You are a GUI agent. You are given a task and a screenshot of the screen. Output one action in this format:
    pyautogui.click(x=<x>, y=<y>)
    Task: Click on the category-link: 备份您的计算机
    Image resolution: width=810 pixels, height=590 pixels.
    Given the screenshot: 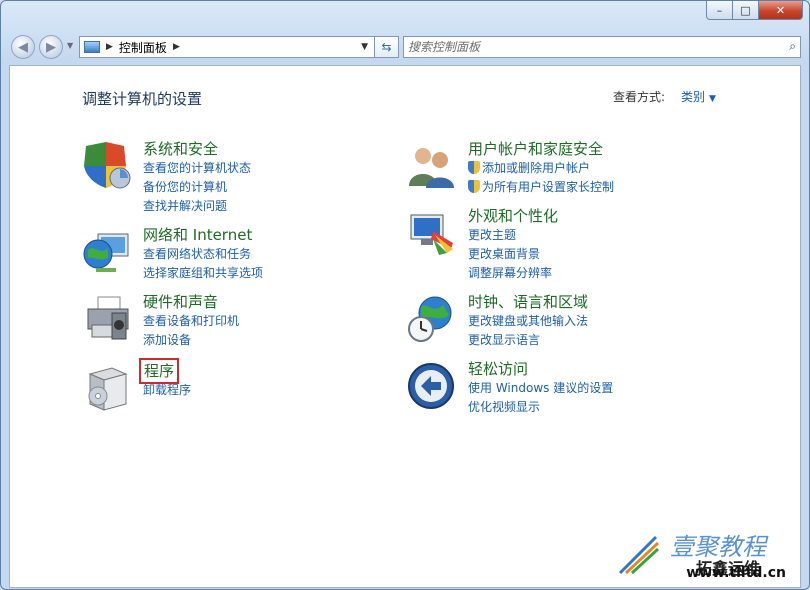 What is the action you would take?
    pyautogui.click(x=197, y=187)
    